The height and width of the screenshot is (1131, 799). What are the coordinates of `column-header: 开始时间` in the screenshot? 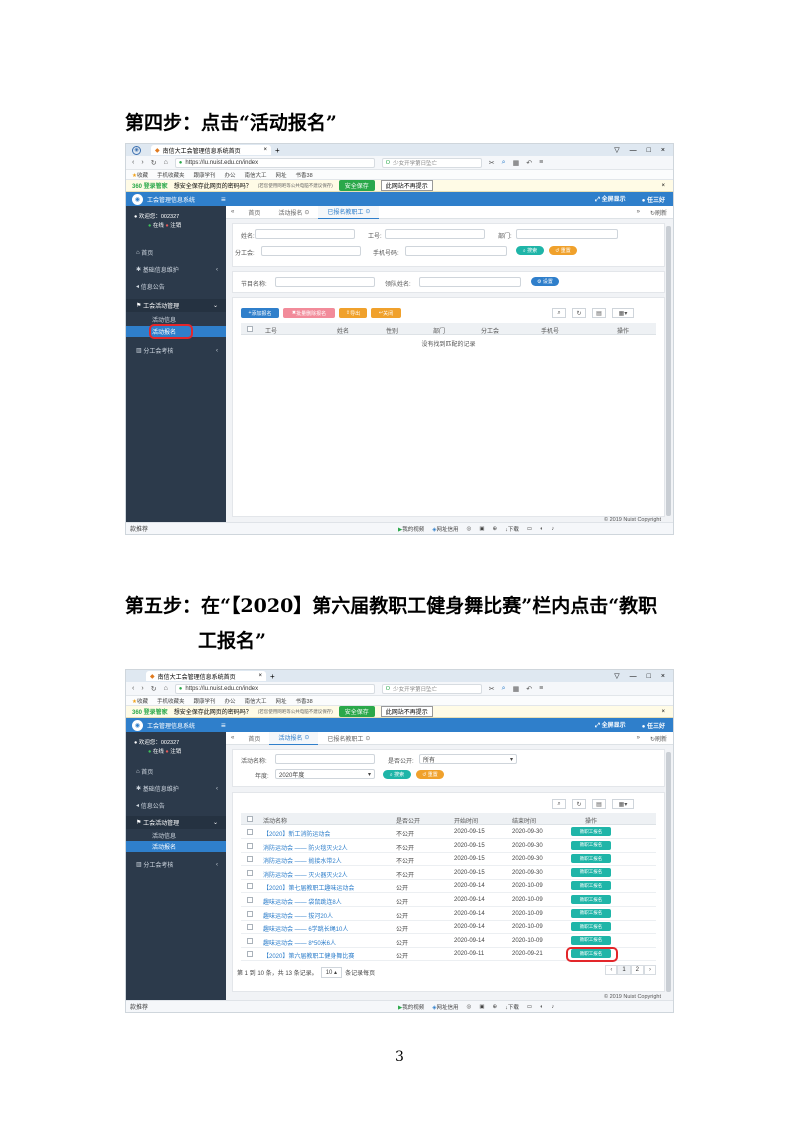 It's located at (466, 820).